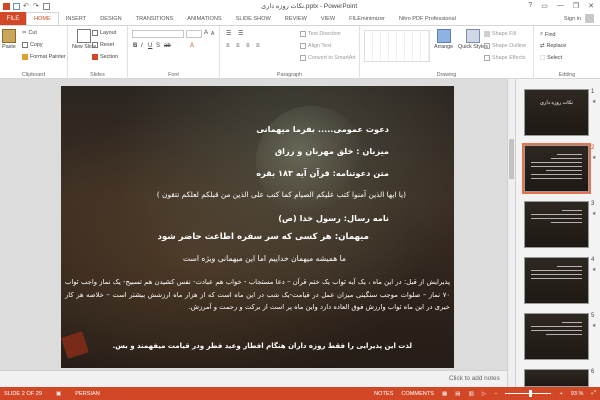  What do you see at coordinates (58, 394) in the screenshot?
I see `spellcheck-icon: ▣` at bounding box center [58, 394].